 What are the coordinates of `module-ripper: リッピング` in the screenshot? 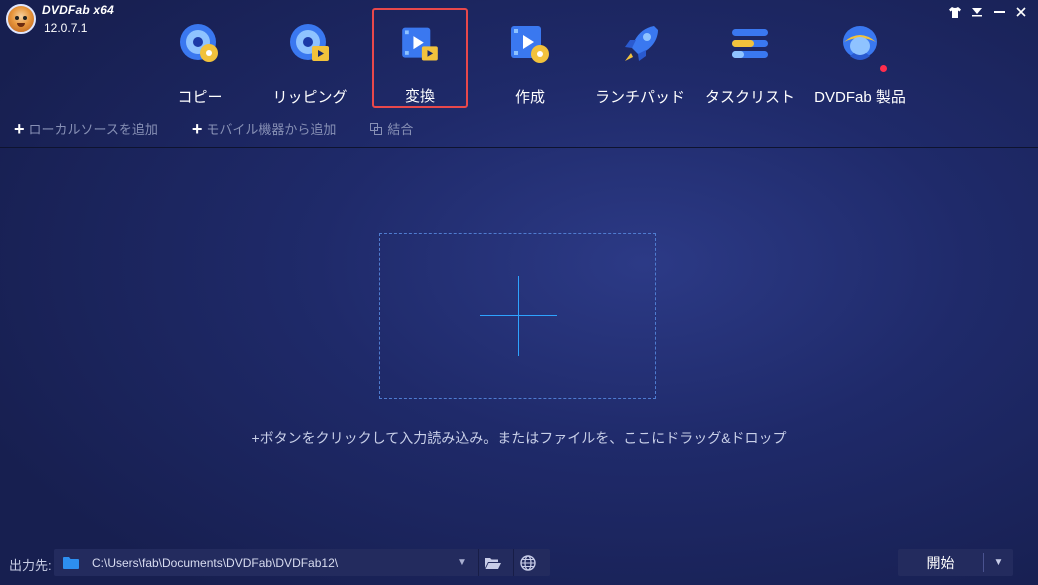 It's located at (310, 58).